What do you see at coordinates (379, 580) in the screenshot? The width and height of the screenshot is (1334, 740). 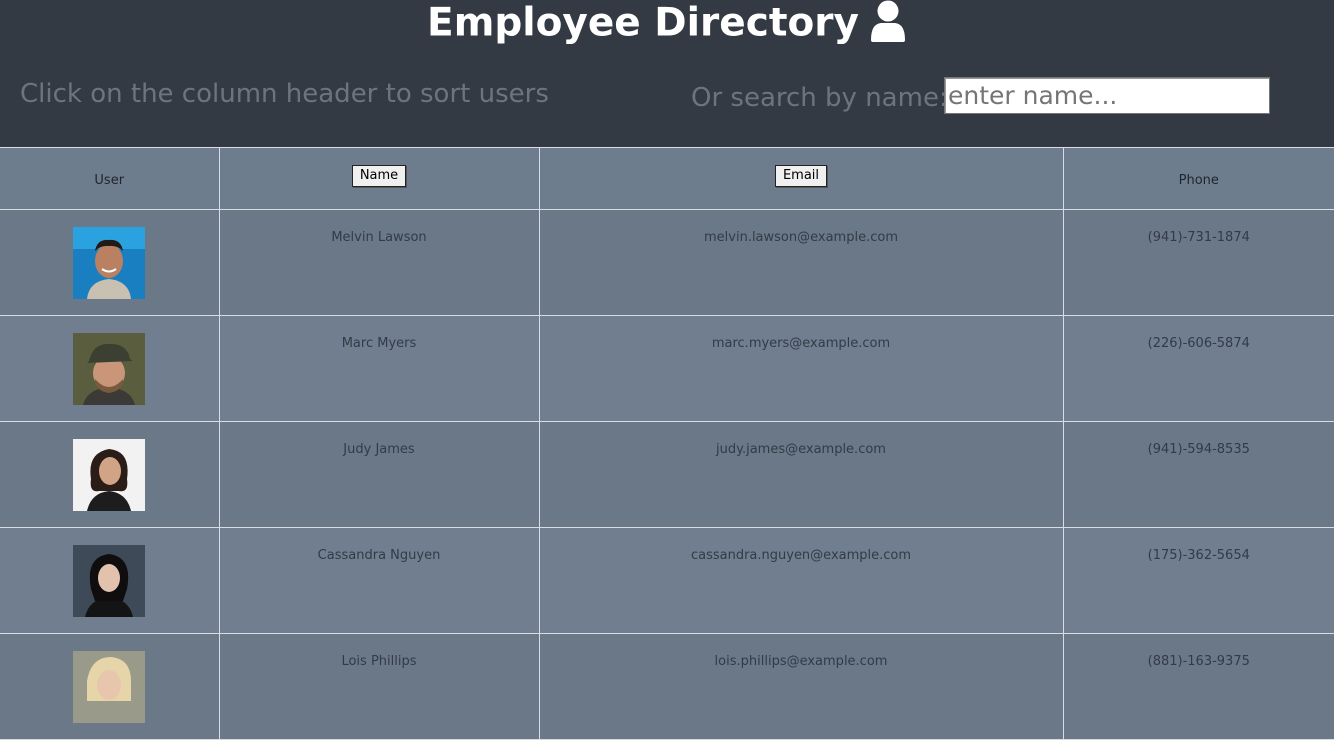 I see `cell-name: Cassandra Nguyen` at bounding box center [379, 580].